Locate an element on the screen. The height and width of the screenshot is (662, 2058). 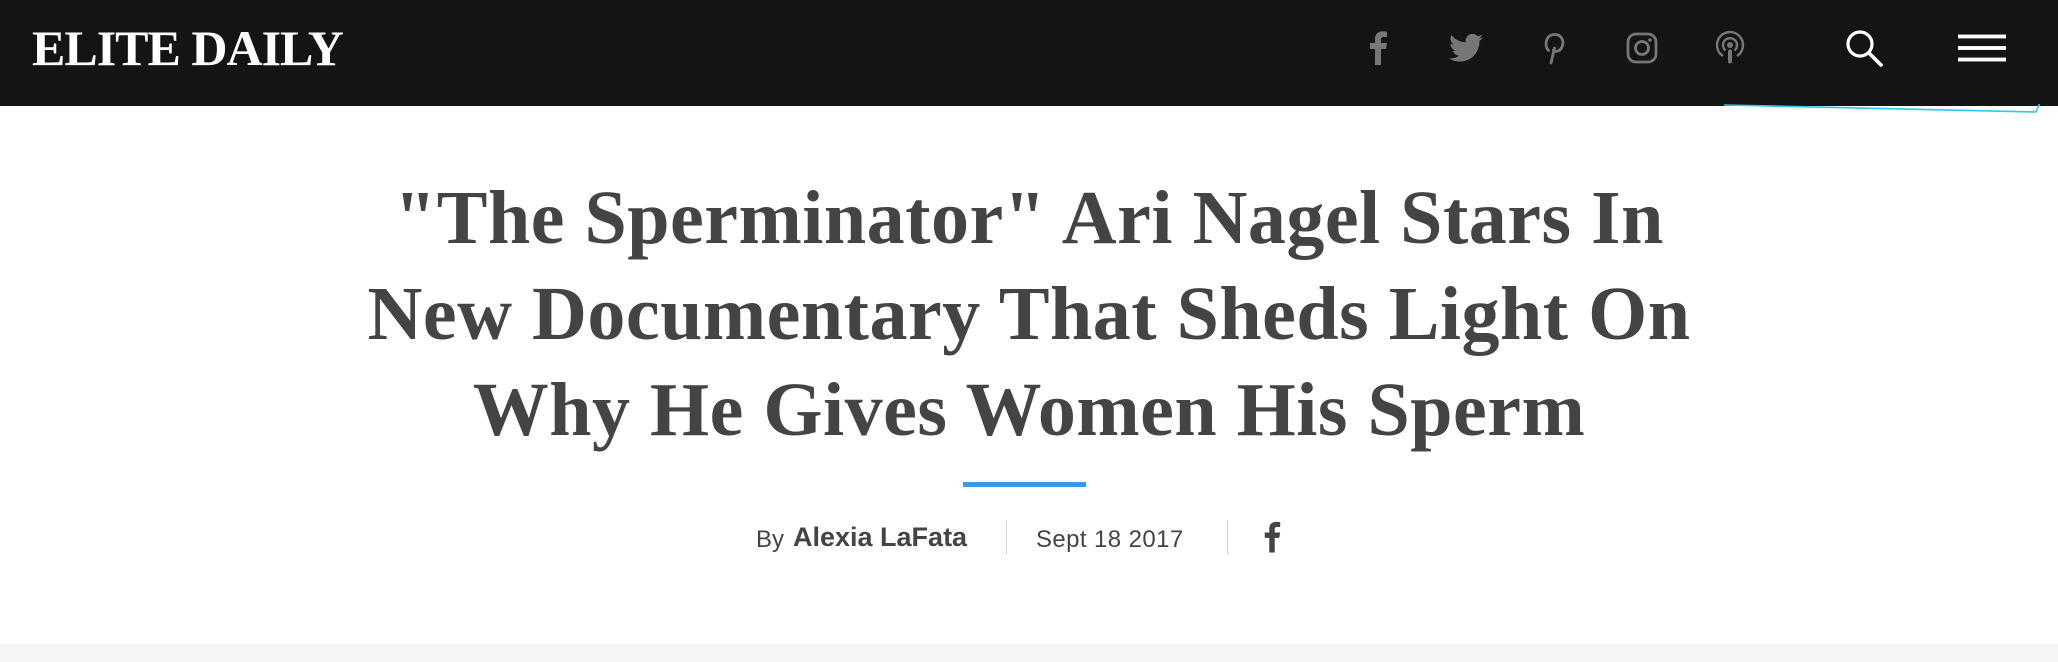
publish-date: Sept 18 2017 is located at coordinates (1110, 539).